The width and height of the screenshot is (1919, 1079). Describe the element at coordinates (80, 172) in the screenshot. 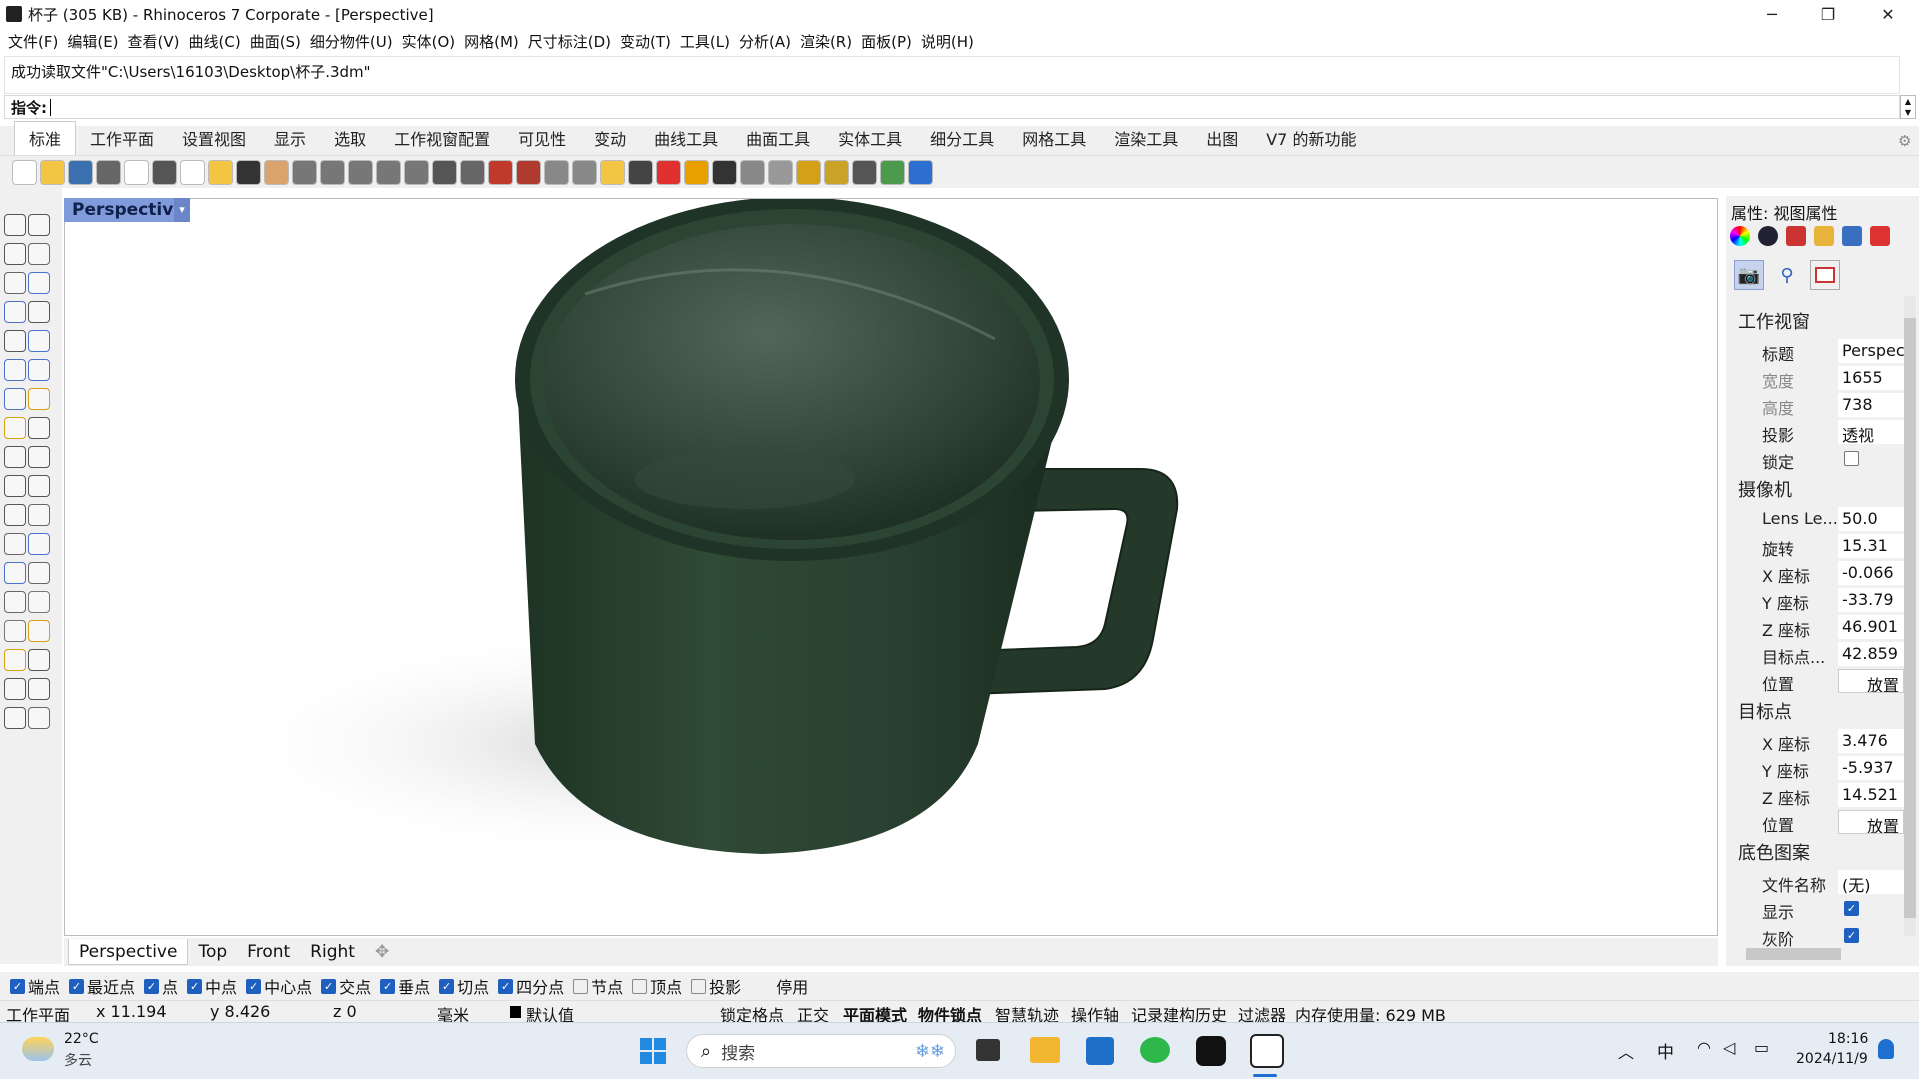

I see `save-icon` at that location.